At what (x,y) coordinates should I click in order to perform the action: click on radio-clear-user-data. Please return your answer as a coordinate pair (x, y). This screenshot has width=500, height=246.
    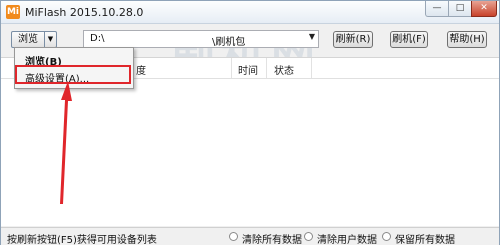
    Looking at the image, I should click on (308, 236).